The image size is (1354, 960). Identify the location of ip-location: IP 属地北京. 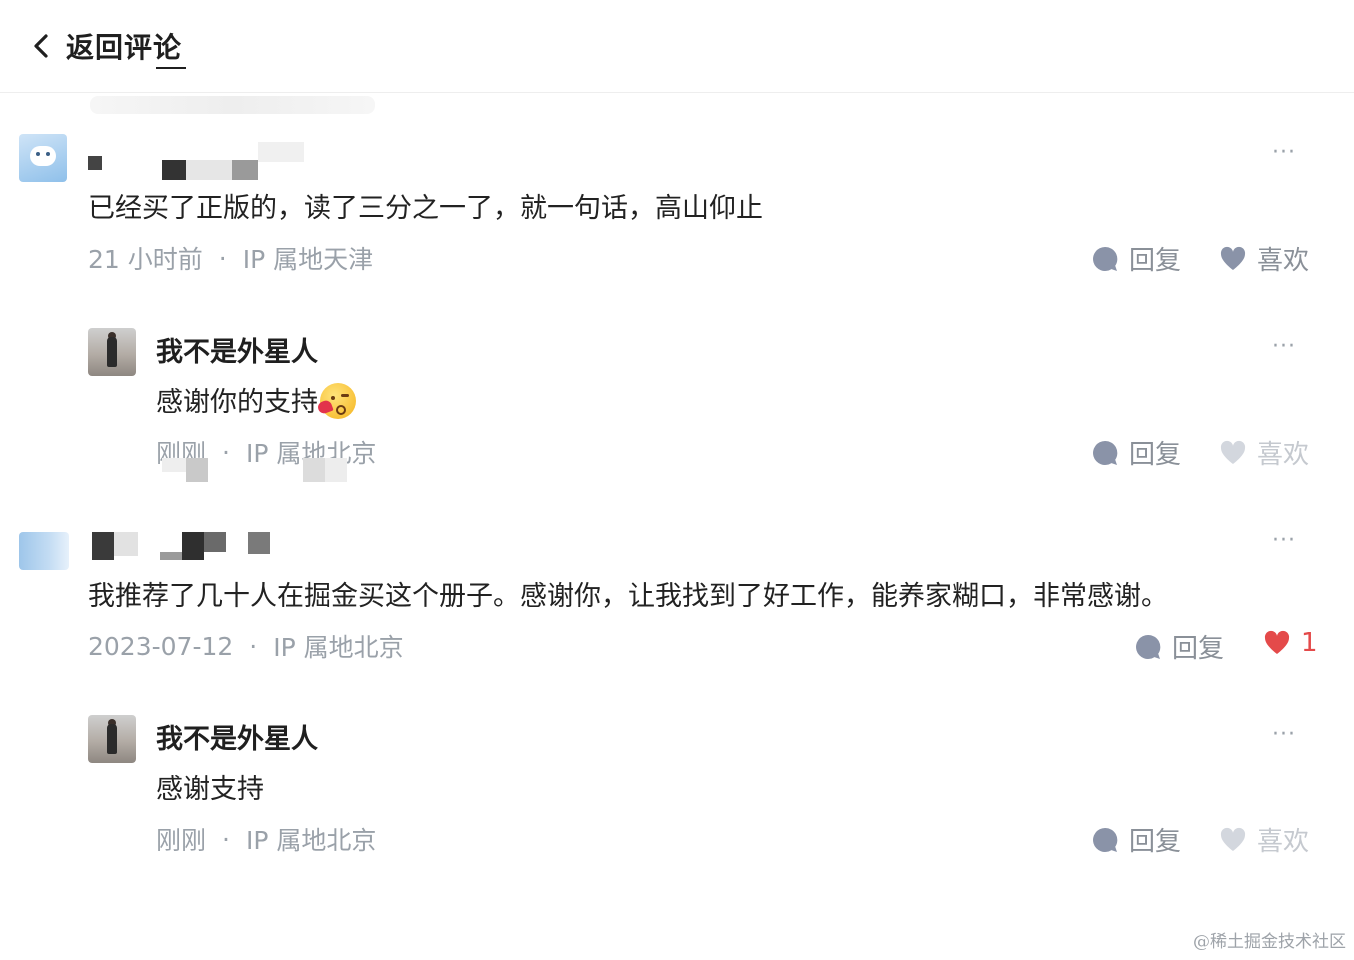
(338, 647).